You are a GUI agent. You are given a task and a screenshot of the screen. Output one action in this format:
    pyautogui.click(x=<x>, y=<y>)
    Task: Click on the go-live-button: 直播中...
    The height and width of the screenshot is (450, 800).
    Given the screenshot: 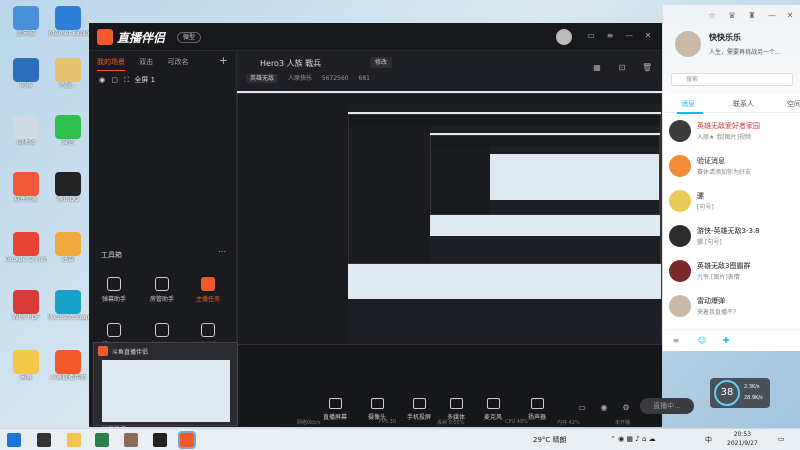 What is the action you would take?
    pyautogui.click(x=667, y=406)
    